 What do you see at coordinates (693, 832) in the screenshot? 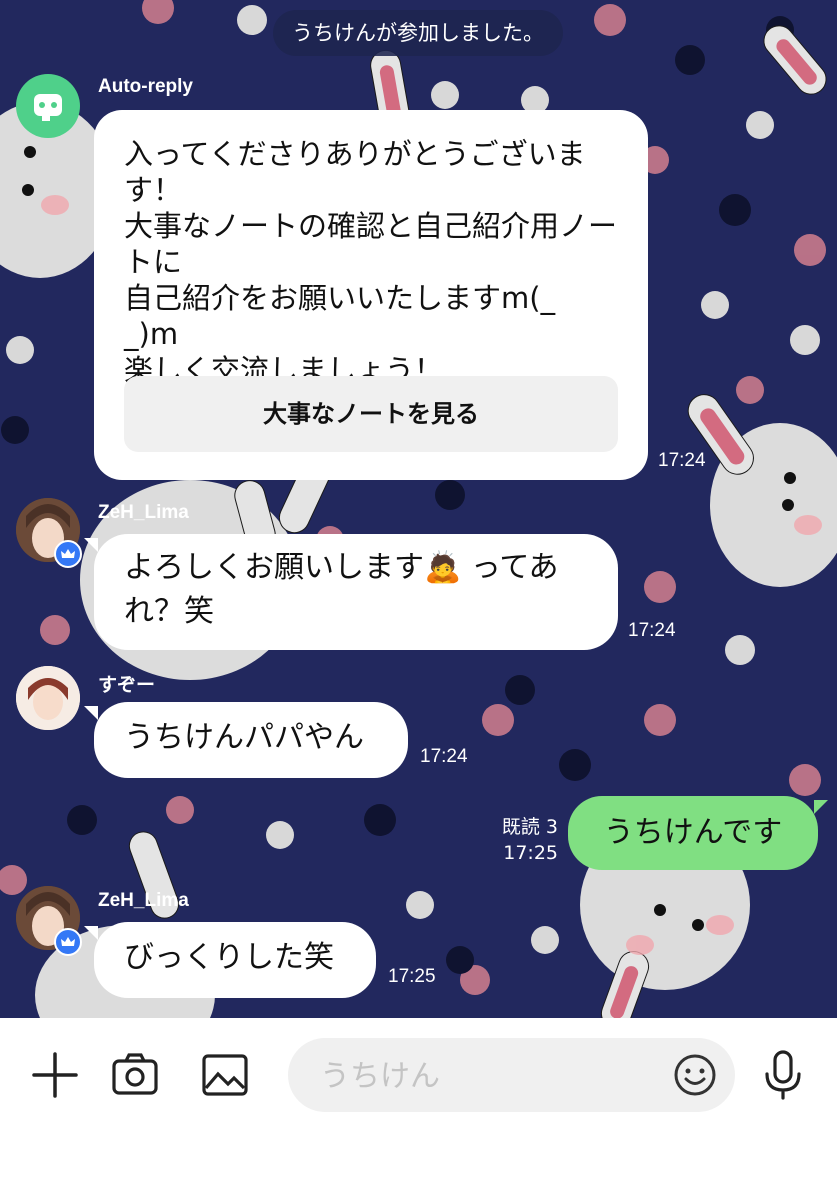
I see `message-text: うちけんです` at bounding box center [693, 832].